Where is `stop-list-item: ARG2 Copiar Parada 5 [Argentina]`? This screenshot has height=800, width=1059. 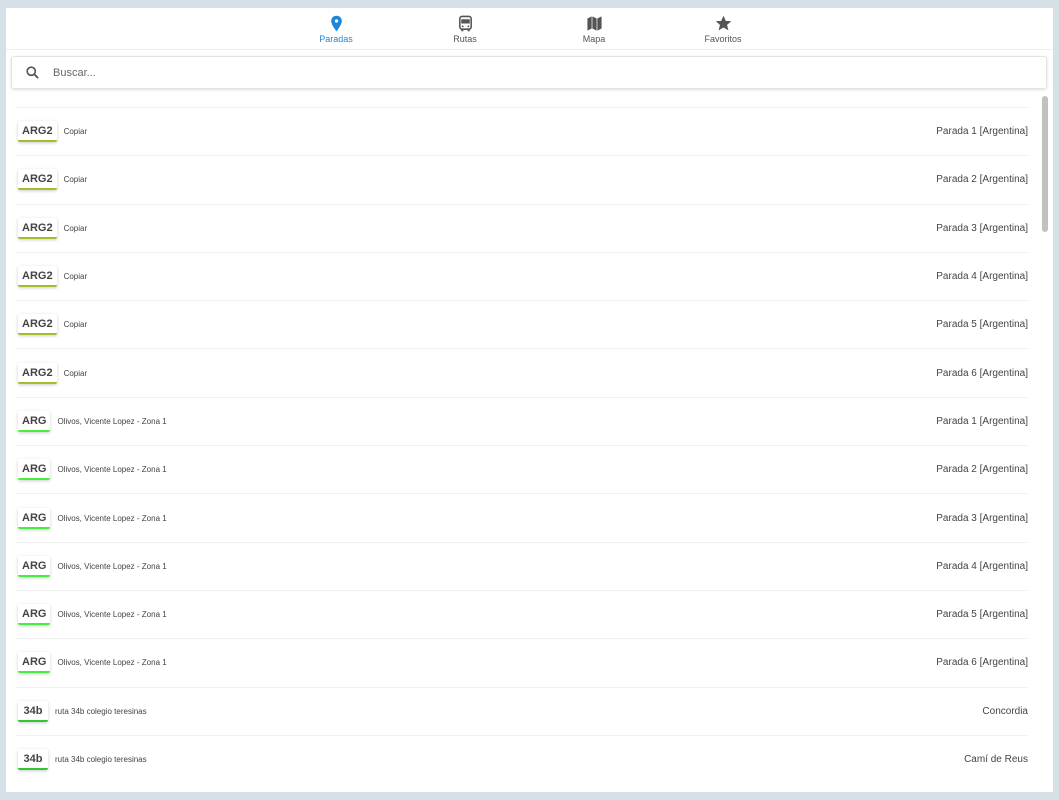 stop-list-item: ARG2 Copiar Parada 5 [Argentina] is located at coordinates (522, 324).